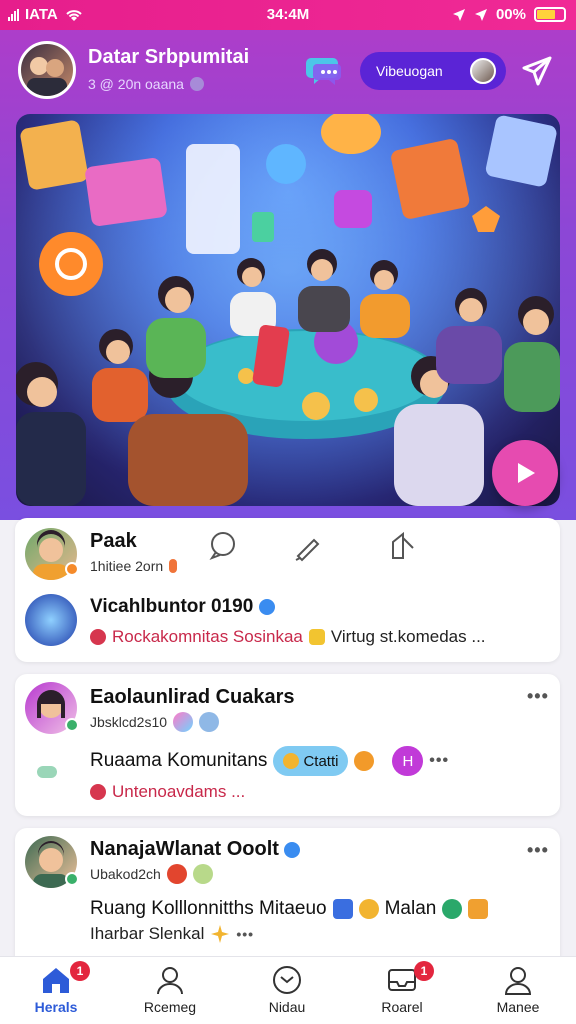  I want to click on group-name: Vicahlbuntor 0190, so click(171, 607).